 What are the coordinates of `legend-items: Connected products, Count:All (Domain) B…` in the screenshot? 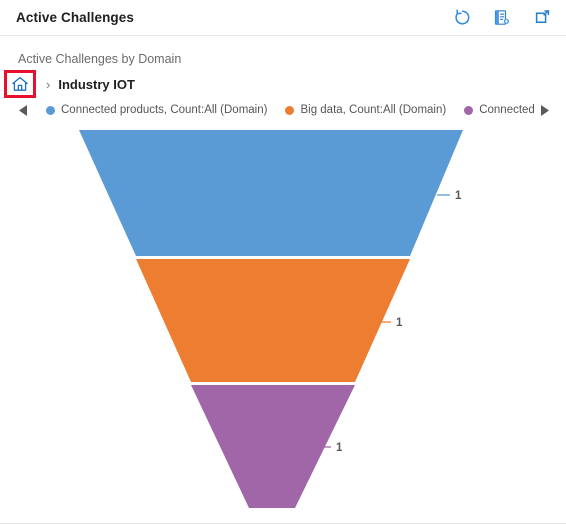 It's located at (290, 110).